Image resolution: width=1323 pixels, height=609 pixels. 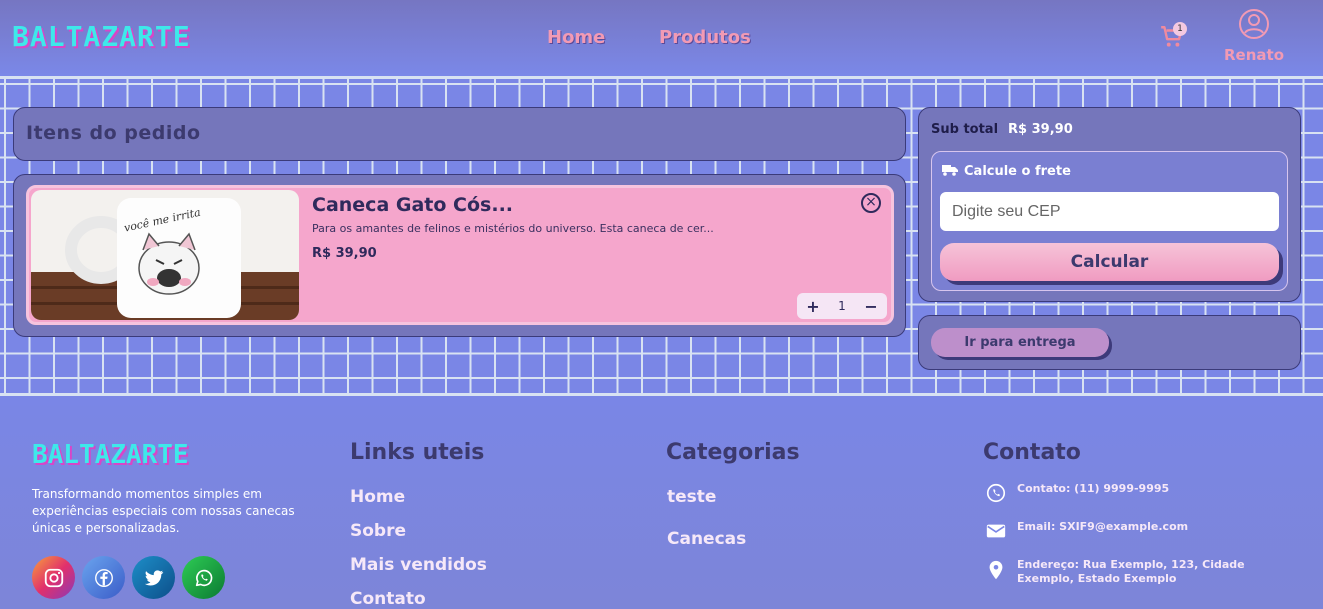 What do you see at coordinates (113, 133) in the screenshot?
I see `order-title: Itens do pedido` at bounding box center [113, 133].